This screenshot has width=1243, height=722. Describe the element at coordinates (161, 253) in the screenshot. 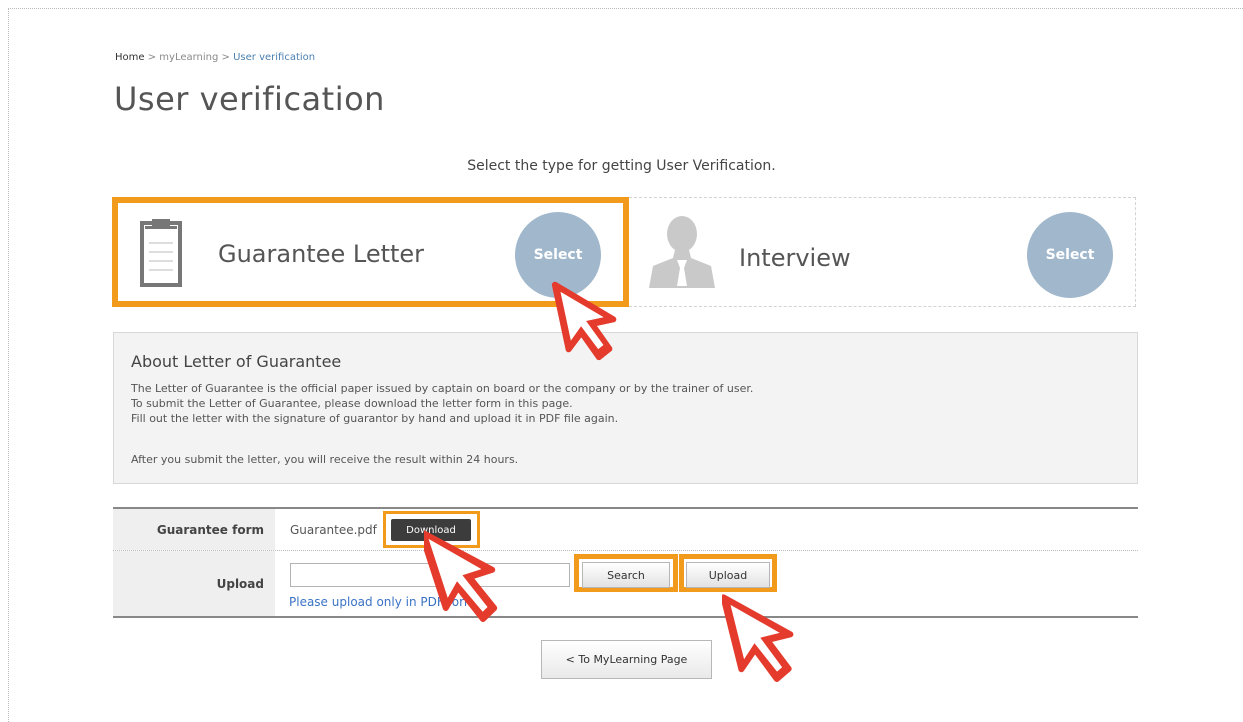

I see `clipboard-icon` at that location.